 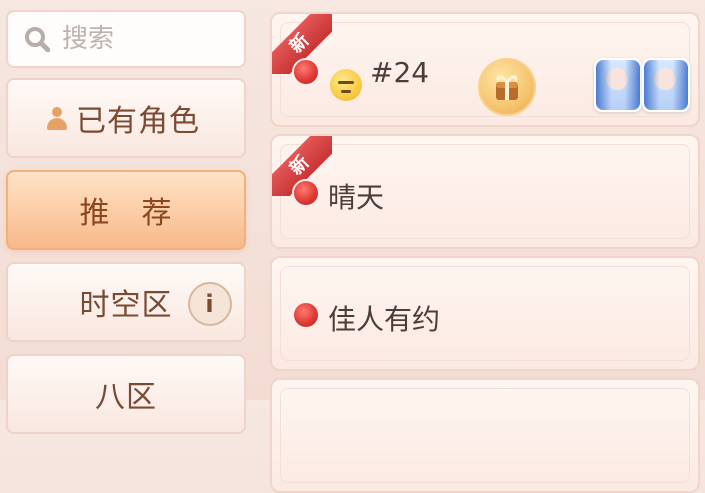 I want to click on tab-label: 时空区, so click(x=126, y=305).